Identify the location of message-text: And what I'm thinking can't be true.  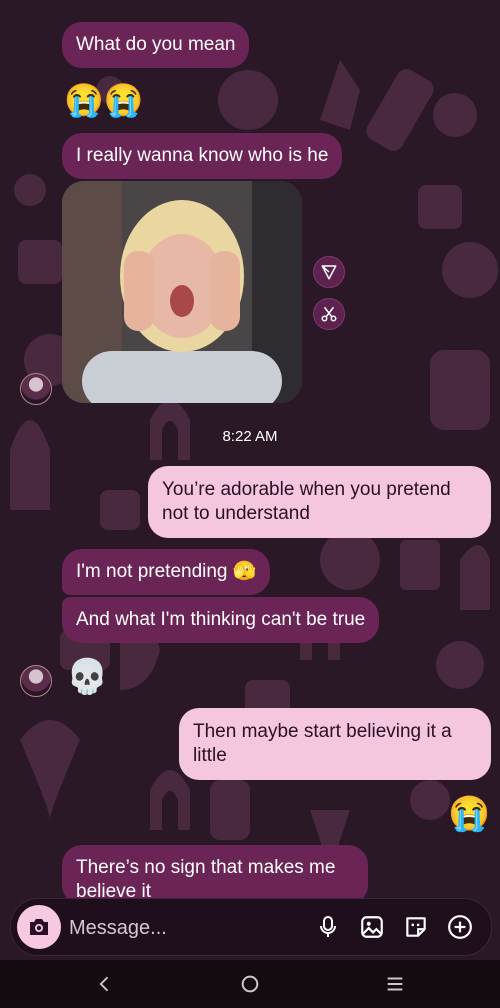
(221, 619).